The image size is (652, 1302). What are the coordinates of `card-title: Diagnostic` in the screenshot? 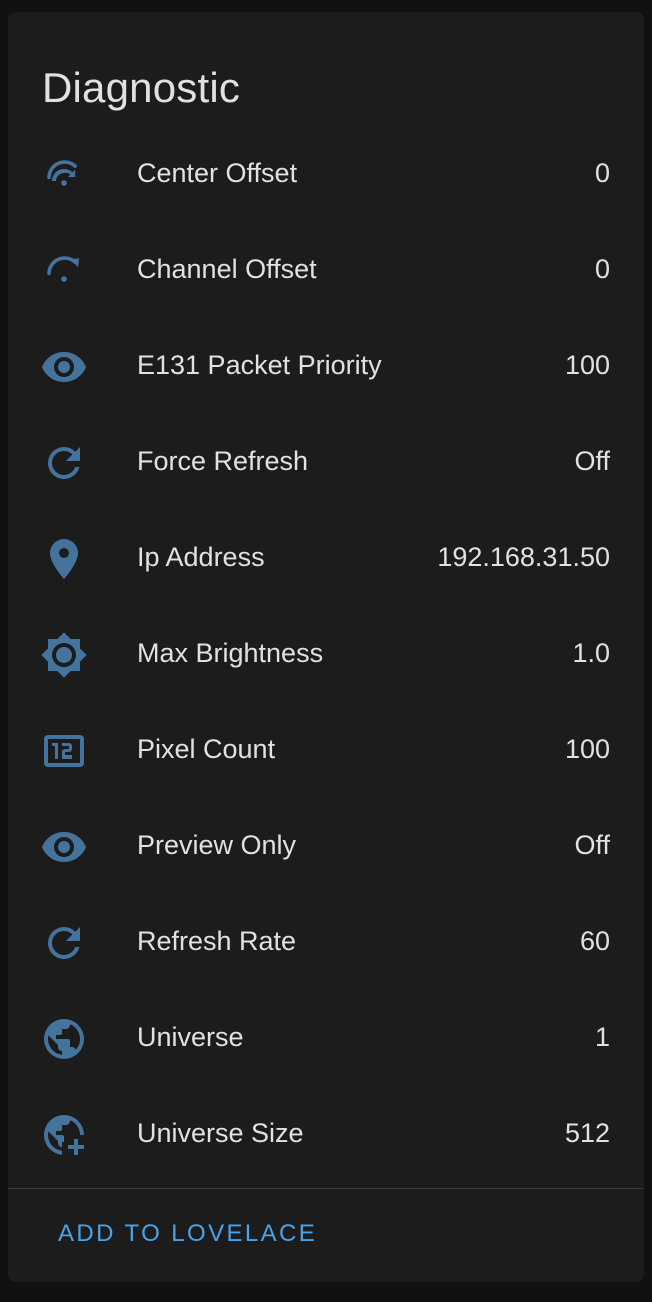 It's located at (141, 87).